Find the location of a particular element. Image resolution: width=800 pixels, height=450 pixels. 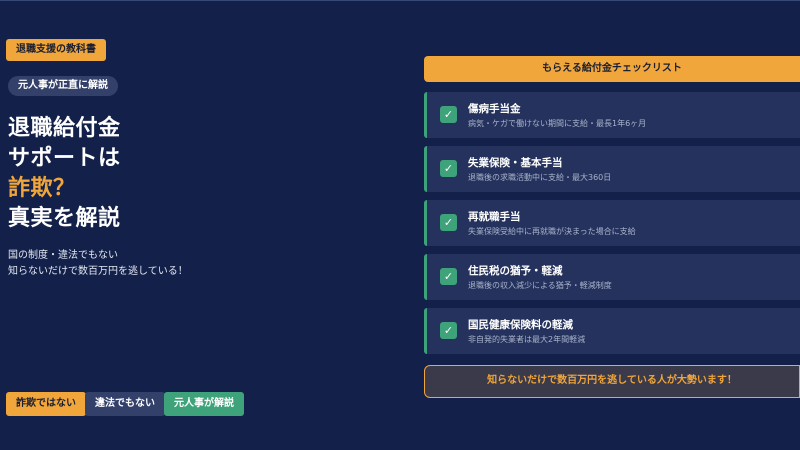

checklist-item-title: 国民健康保険料の軽減 is located at coordinates (520, 325).